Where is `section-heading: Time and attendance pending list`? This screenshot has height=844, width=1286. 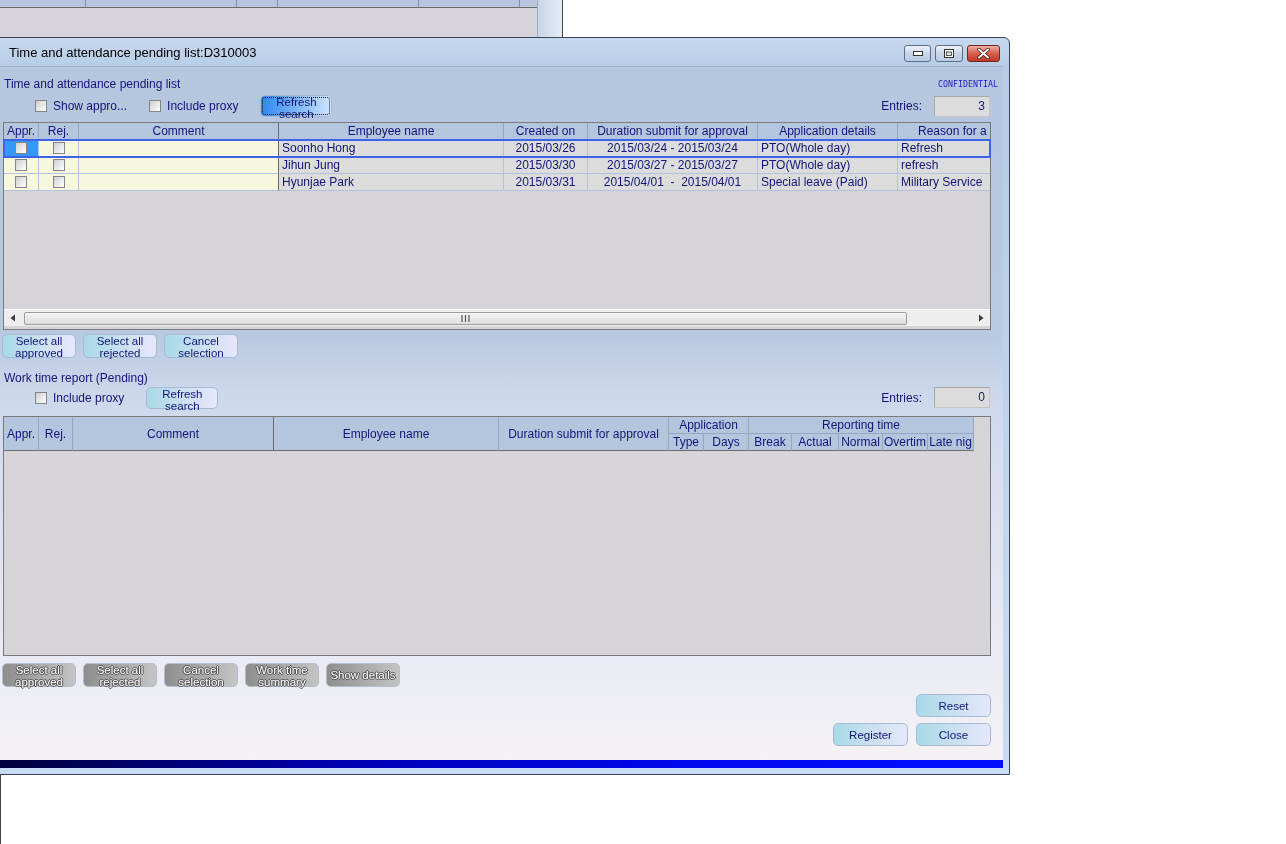 section-heading: Time and attendance pending list is located at coordinates (92, 84).